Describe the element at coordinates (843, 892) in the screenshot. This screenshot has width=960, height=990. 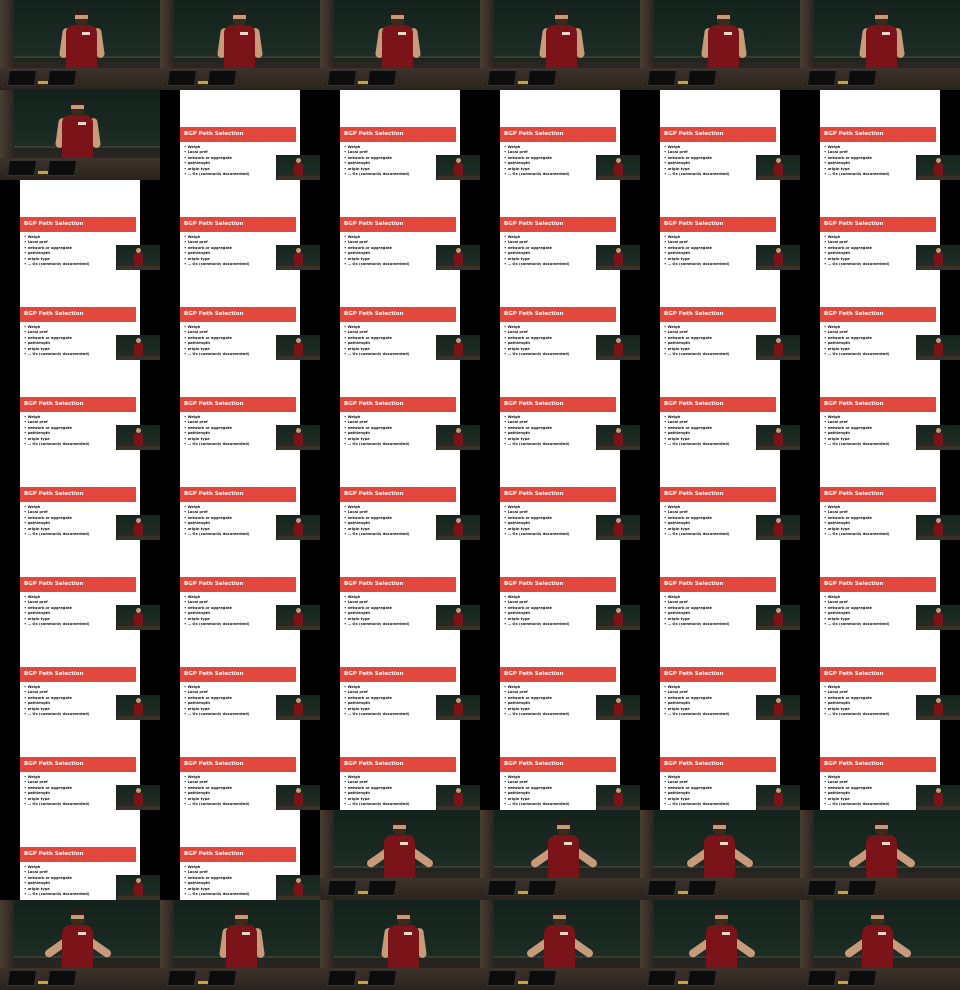
I see `cable` at that location.